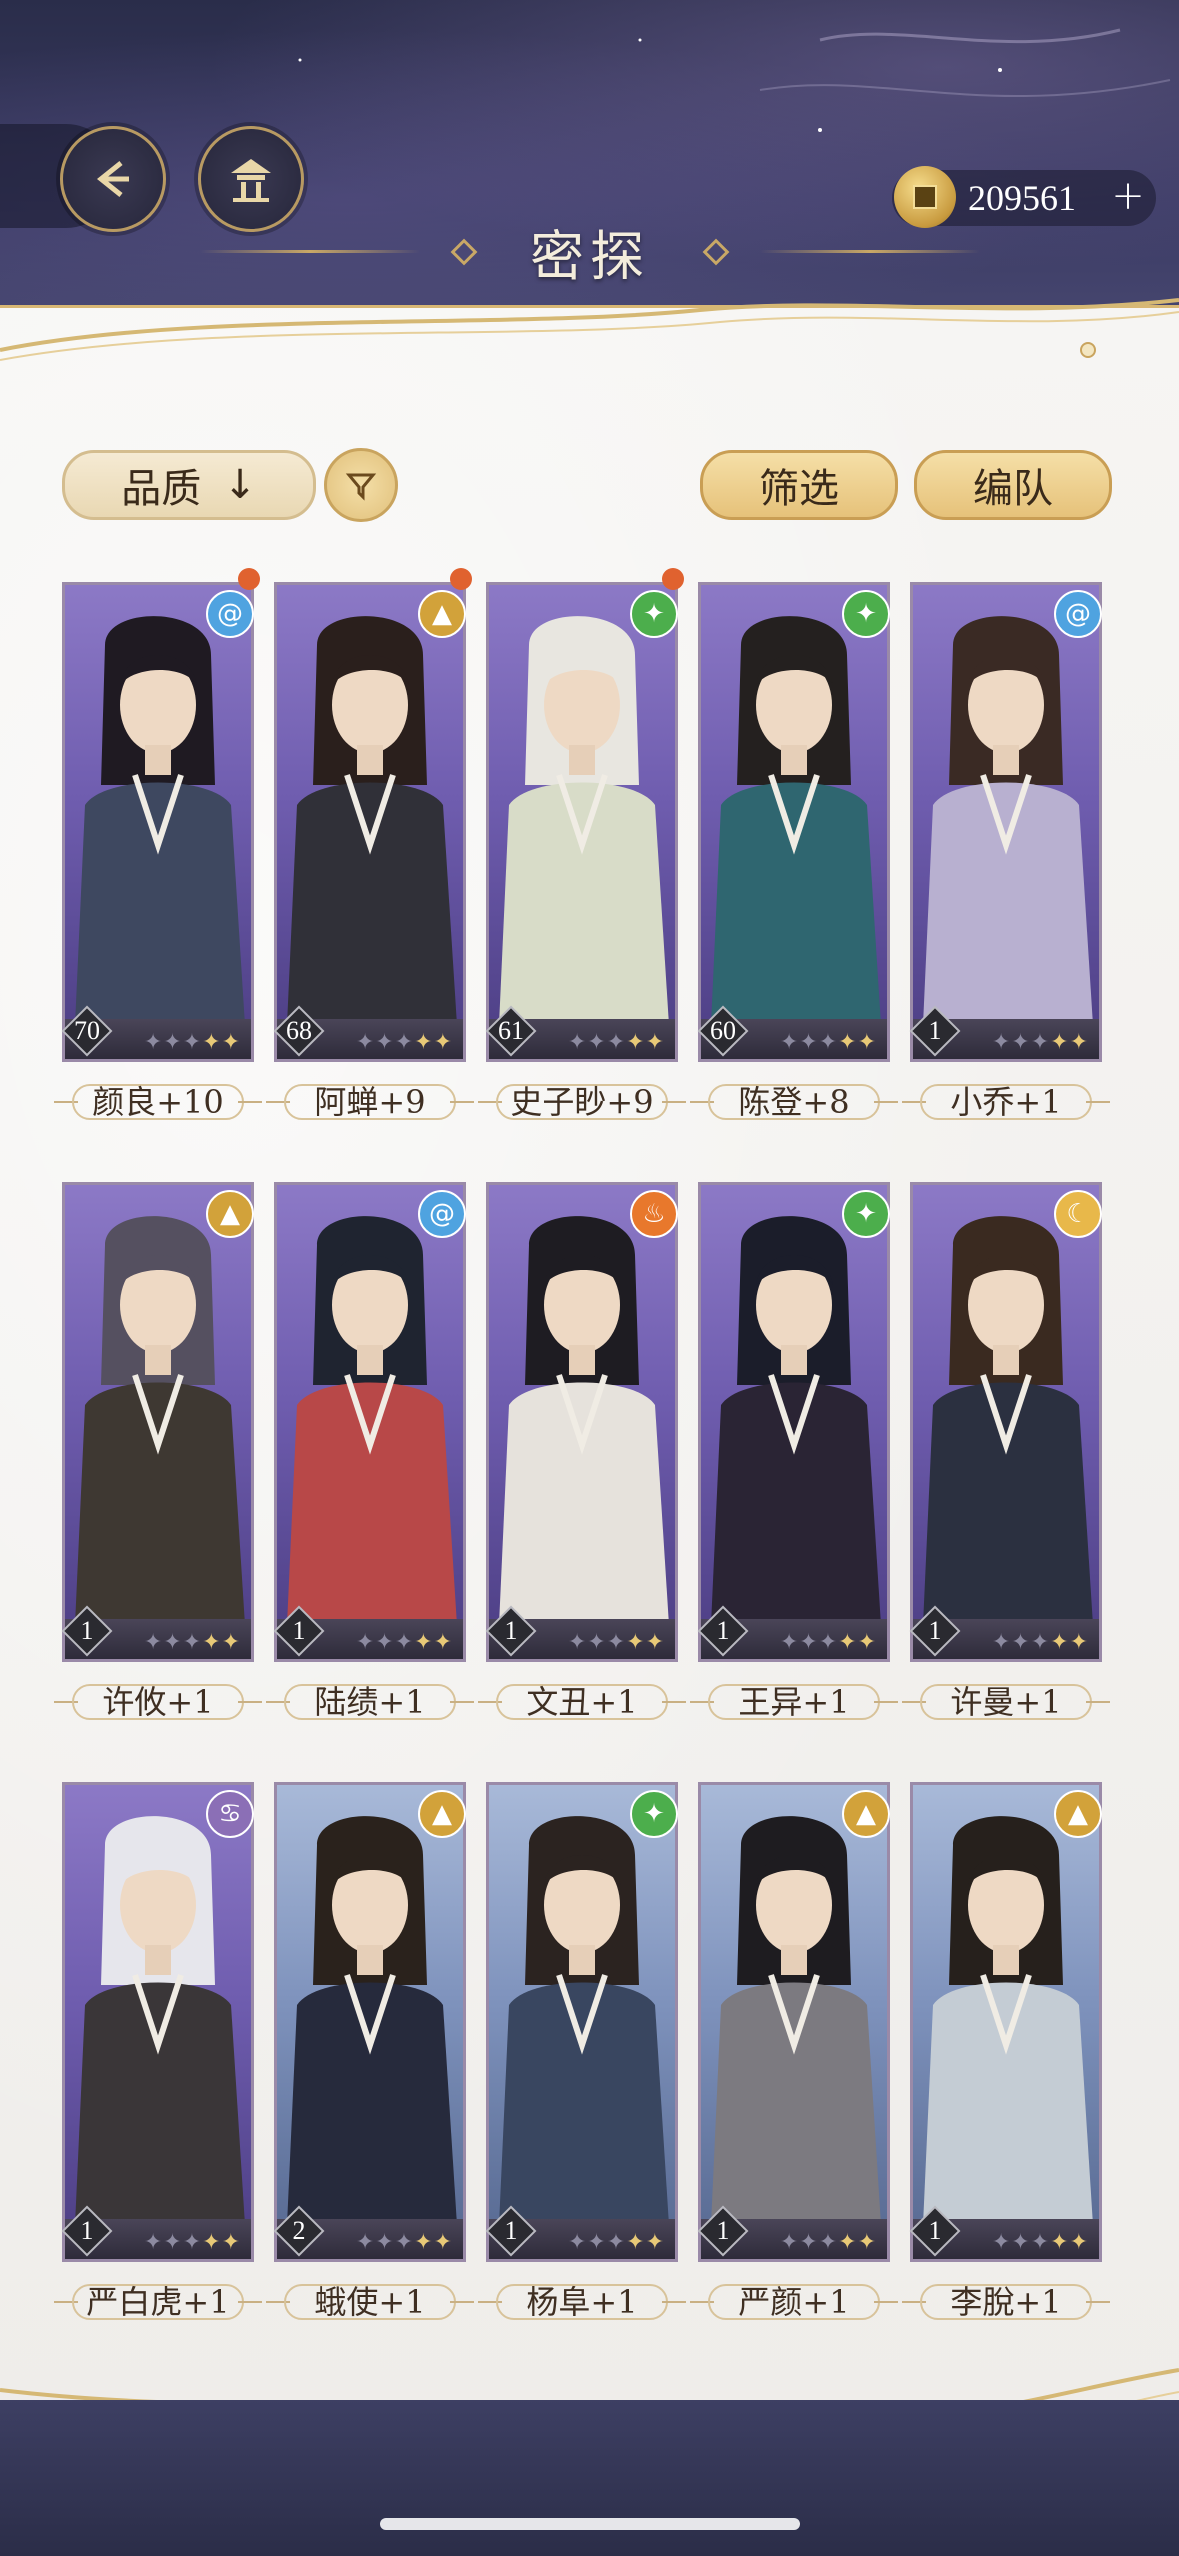  I want to click on character-name: 陆绩+1, so click(370, 1702).